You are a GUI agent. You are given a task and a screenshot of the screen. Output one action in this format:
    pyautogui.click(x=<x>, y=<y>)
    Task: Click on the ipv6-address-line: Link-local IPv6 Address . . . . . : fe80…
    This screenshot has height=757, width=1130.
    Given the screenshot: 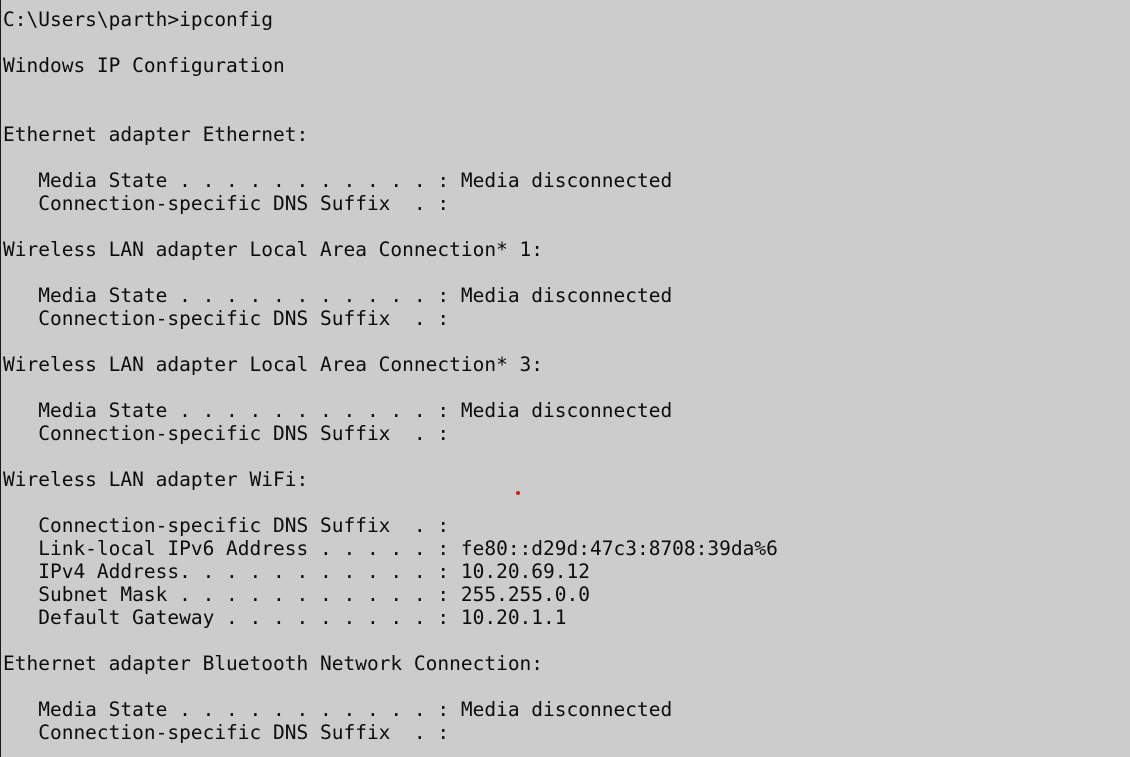 What is the action you would take?
    pyautogui.click(x=390, y=548)
    